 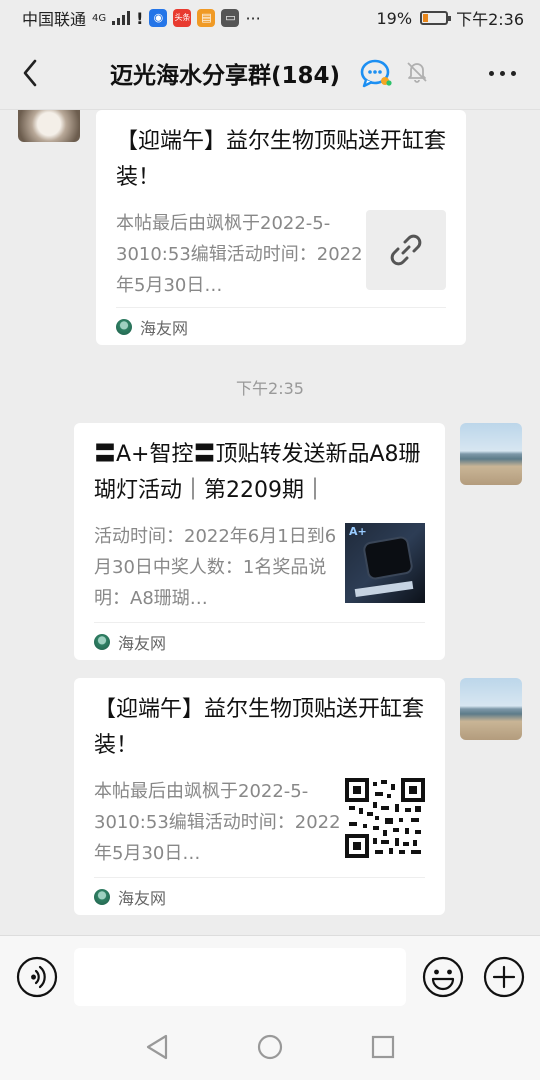 What do you see at coordinates (54, 19) in the screenshot?
I see `carrier-label: 中国联通` at bounding box center [54, 19].